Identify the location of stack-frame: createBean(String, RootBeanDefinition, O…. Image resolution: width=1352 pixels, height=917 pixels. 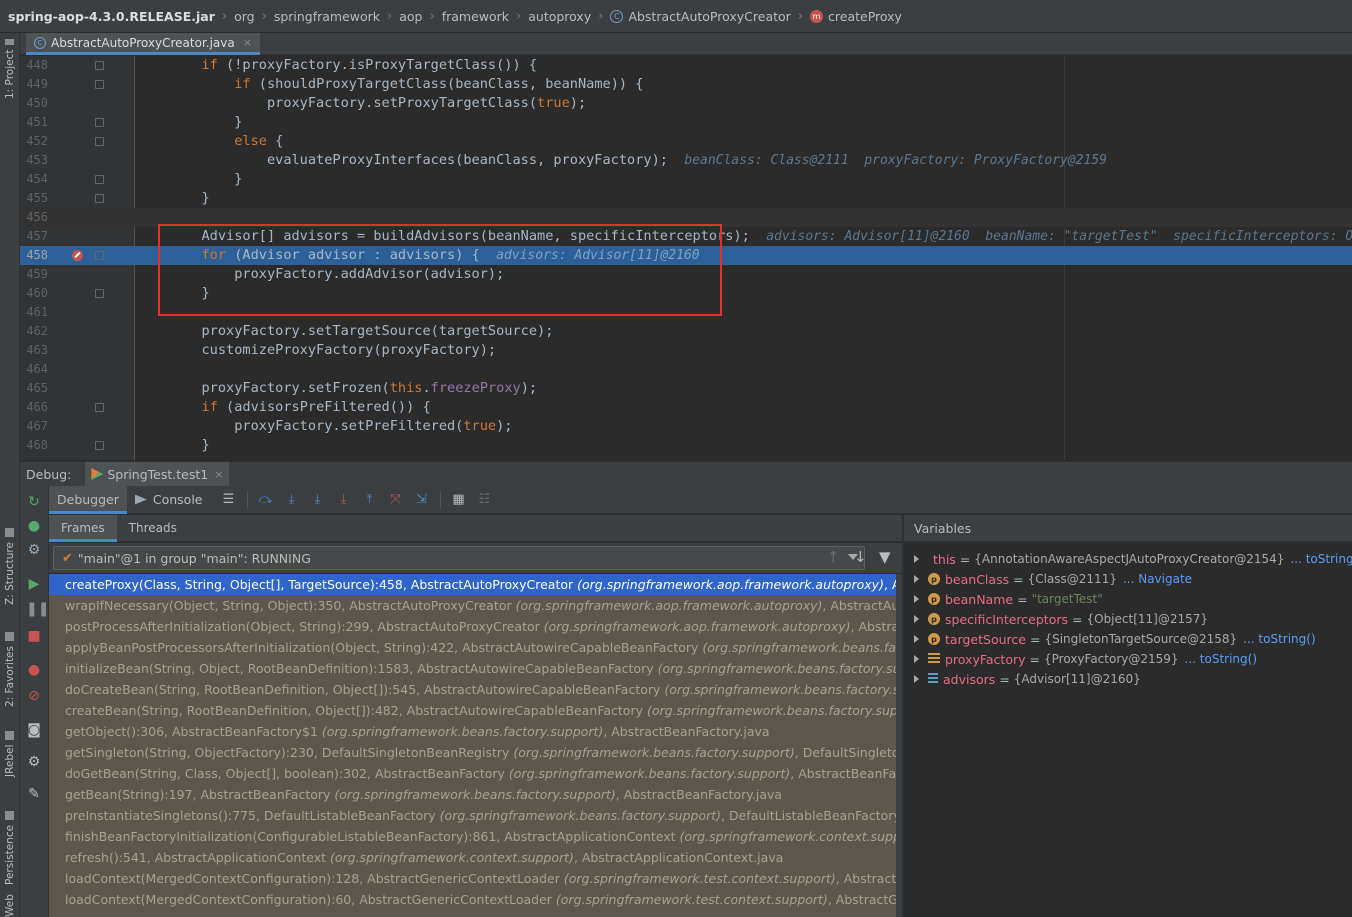
(475, 710).